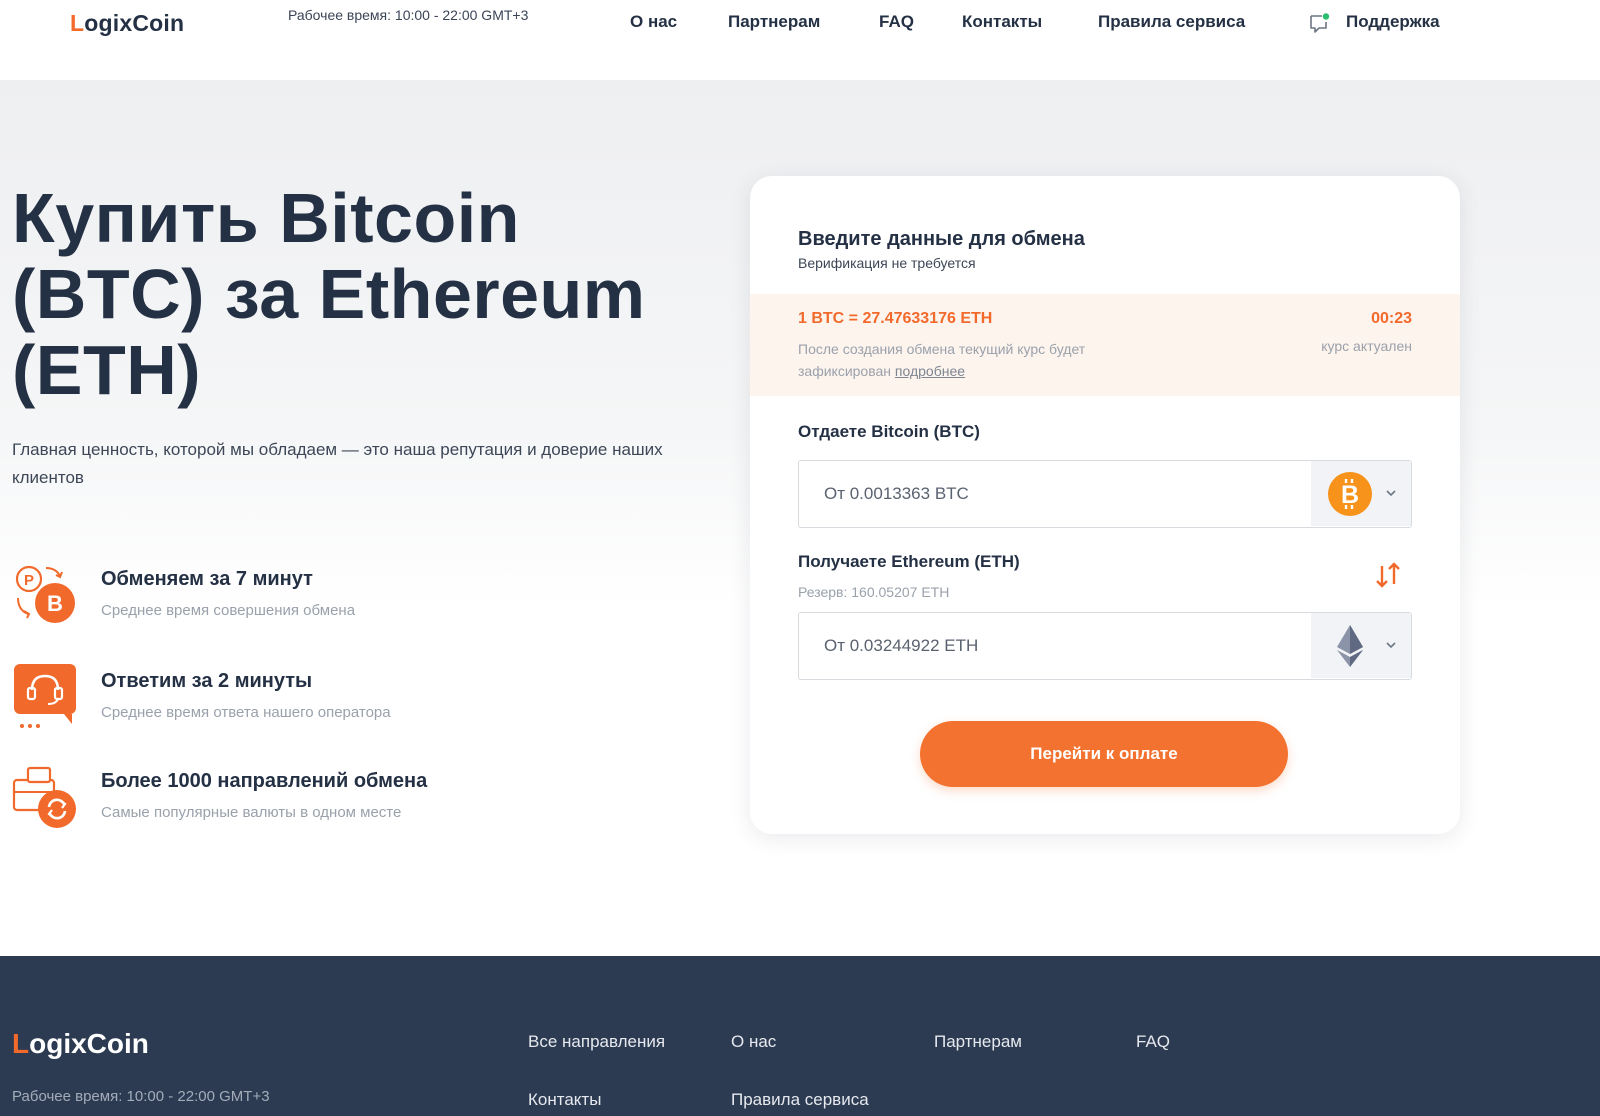  Describe the element at coordinates (45, 696) in the screenshot. I see `support-operator-icon` at that location.